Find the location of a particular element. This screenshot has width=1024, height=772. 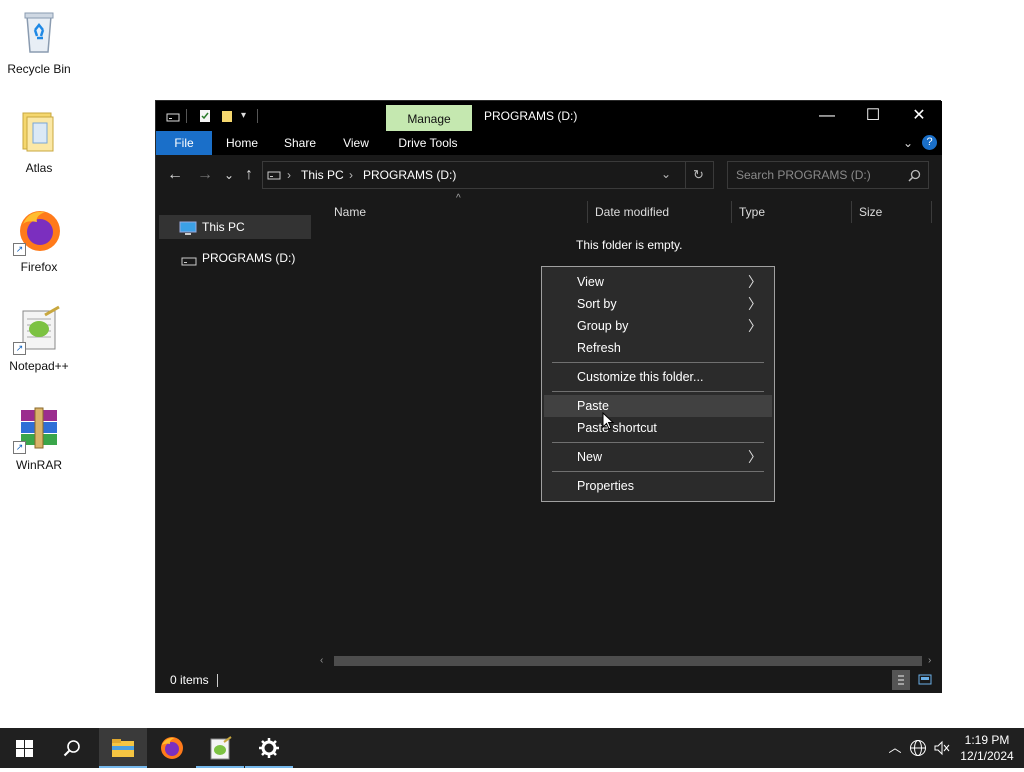

minimize-button: — is located at coordinates (827, 116).